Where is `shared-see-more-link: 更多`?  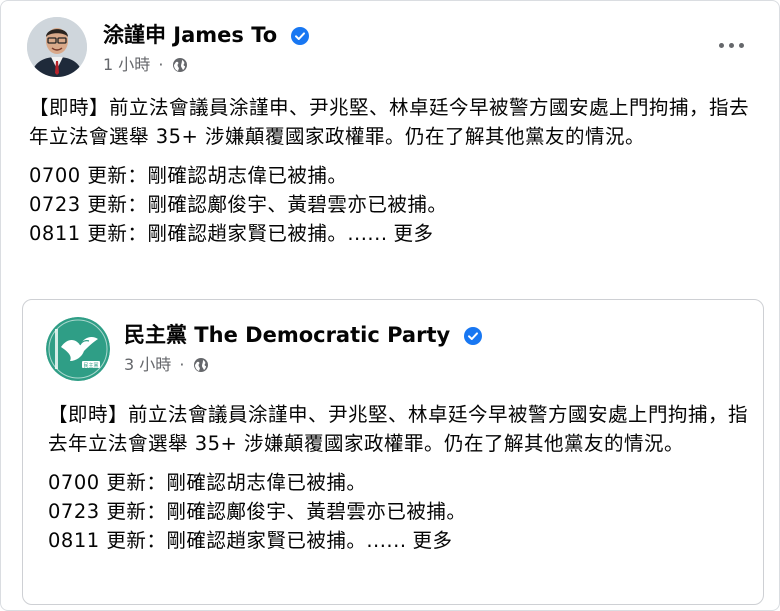 shared-see-more-link: 更多 is located at coordinates (433, 540).